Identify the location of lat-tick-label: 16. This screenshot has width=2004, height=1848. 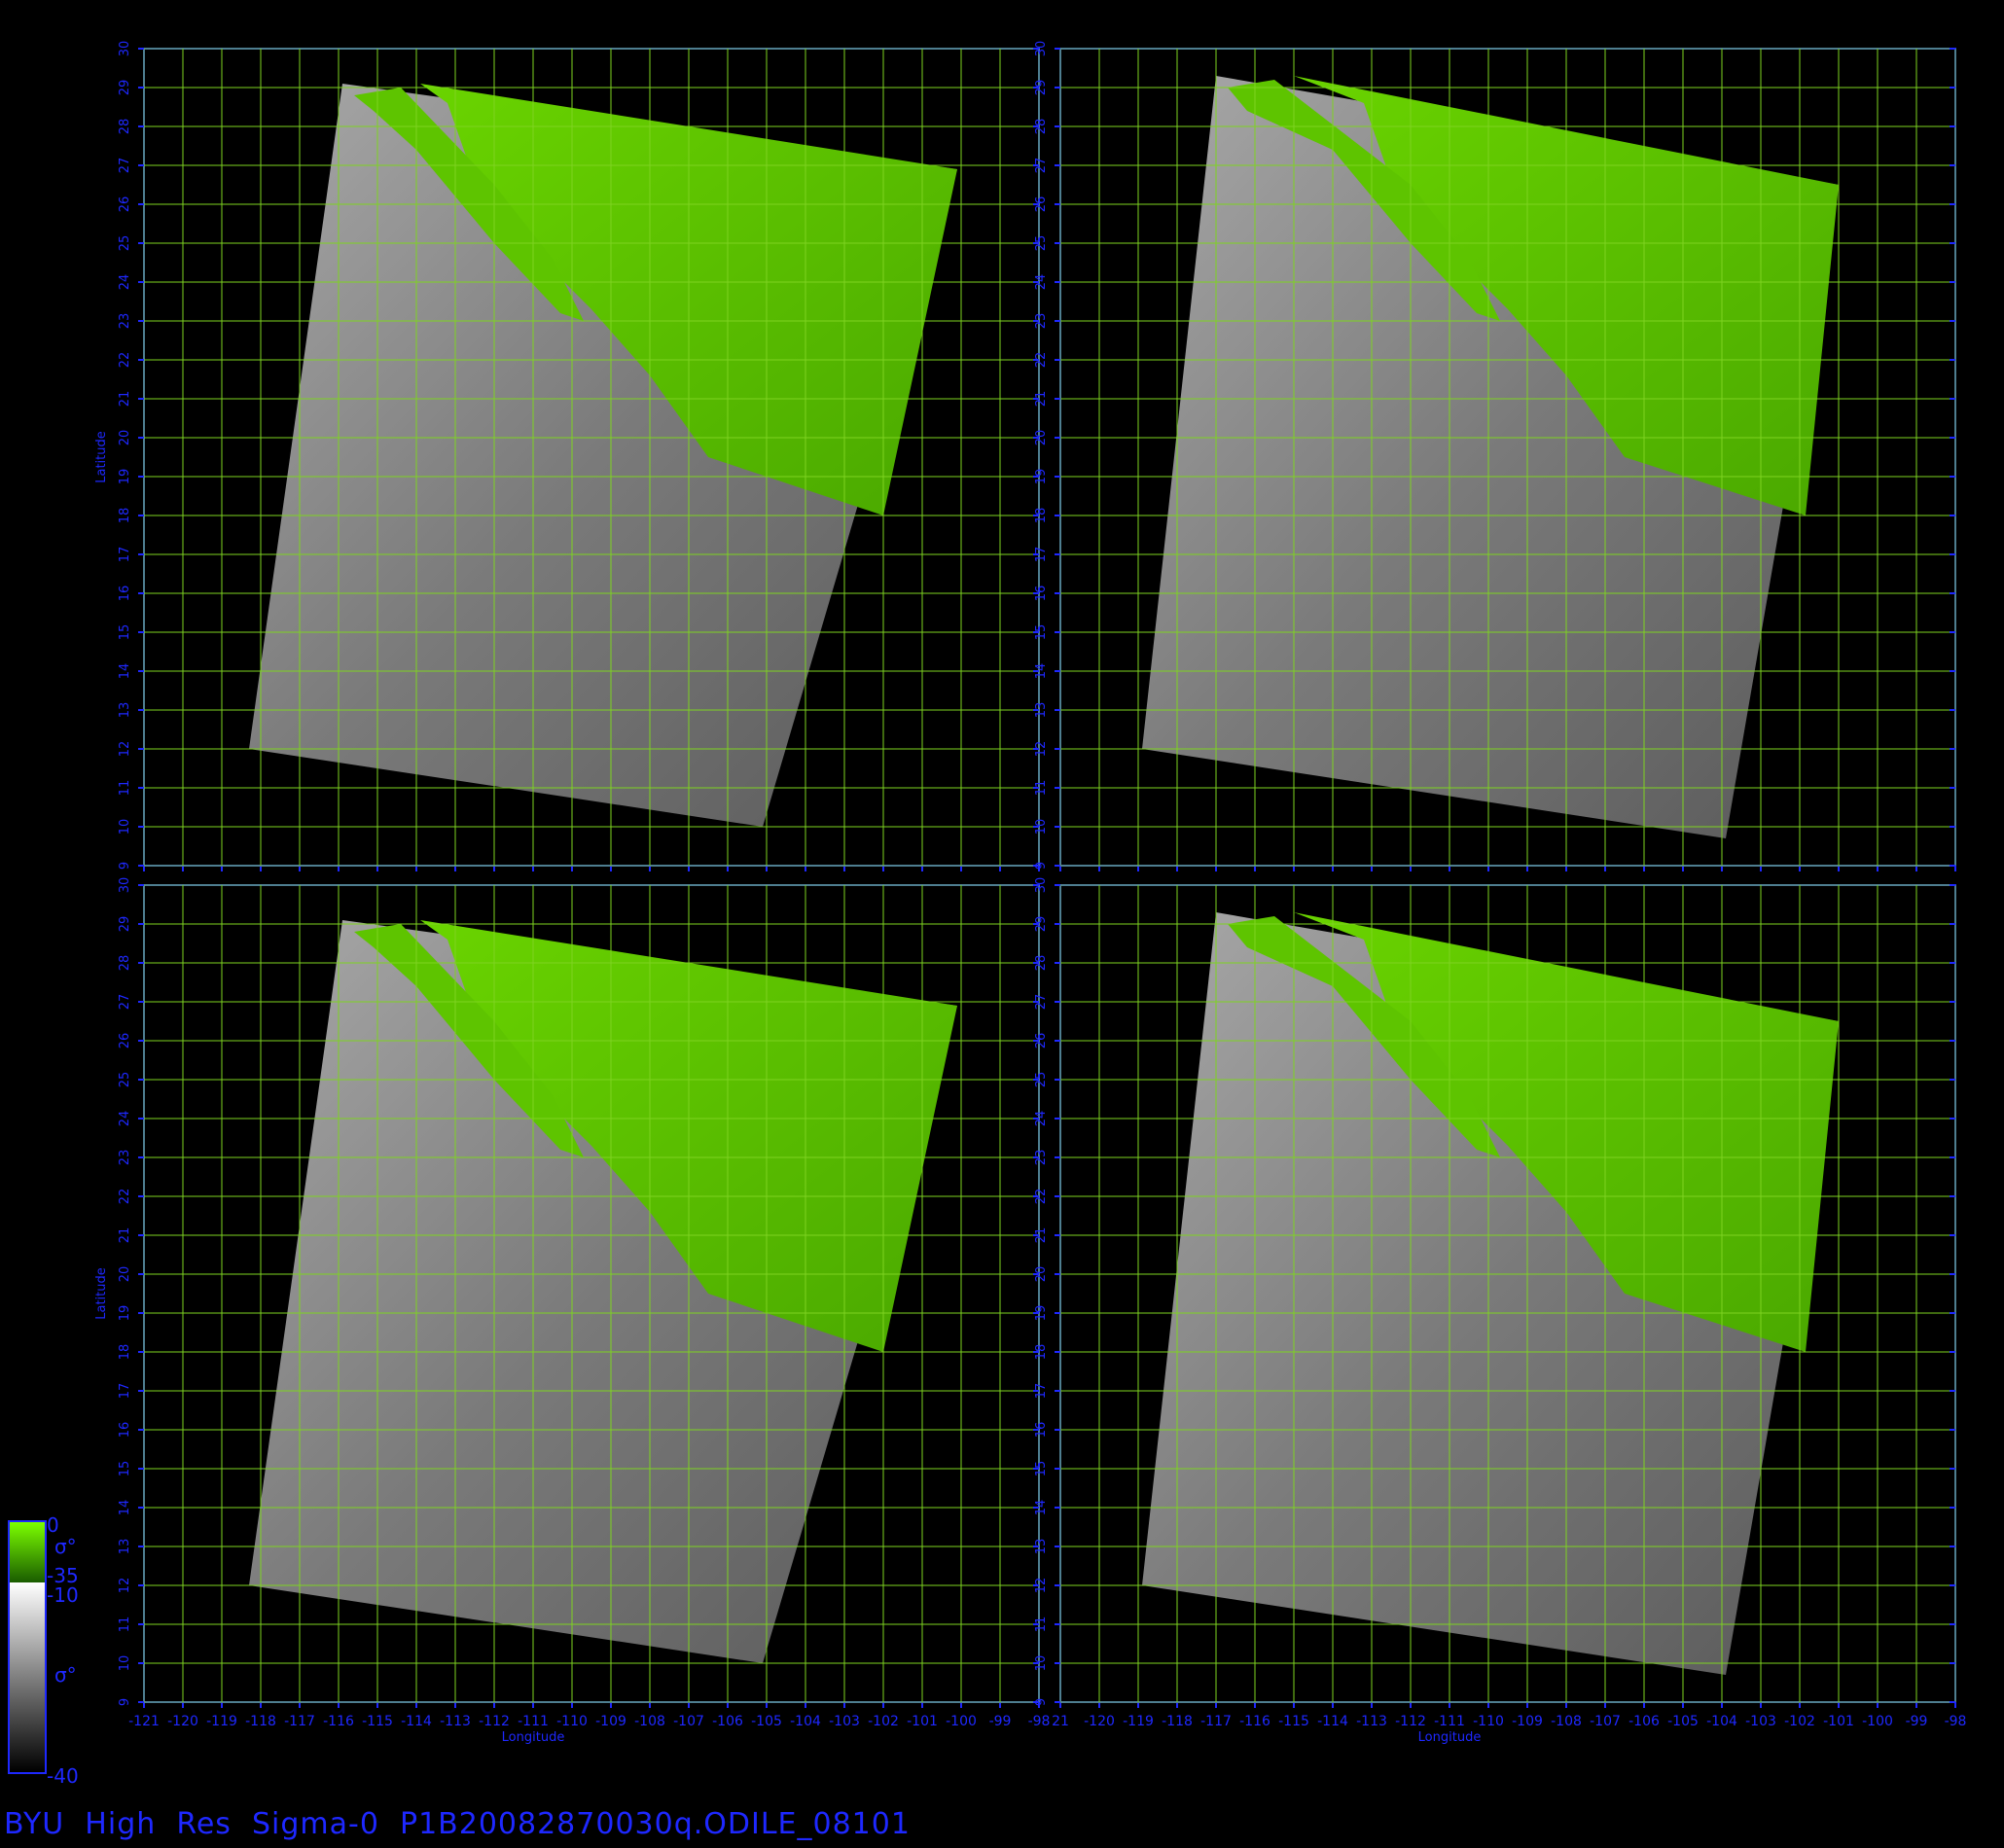
(125, 1431).